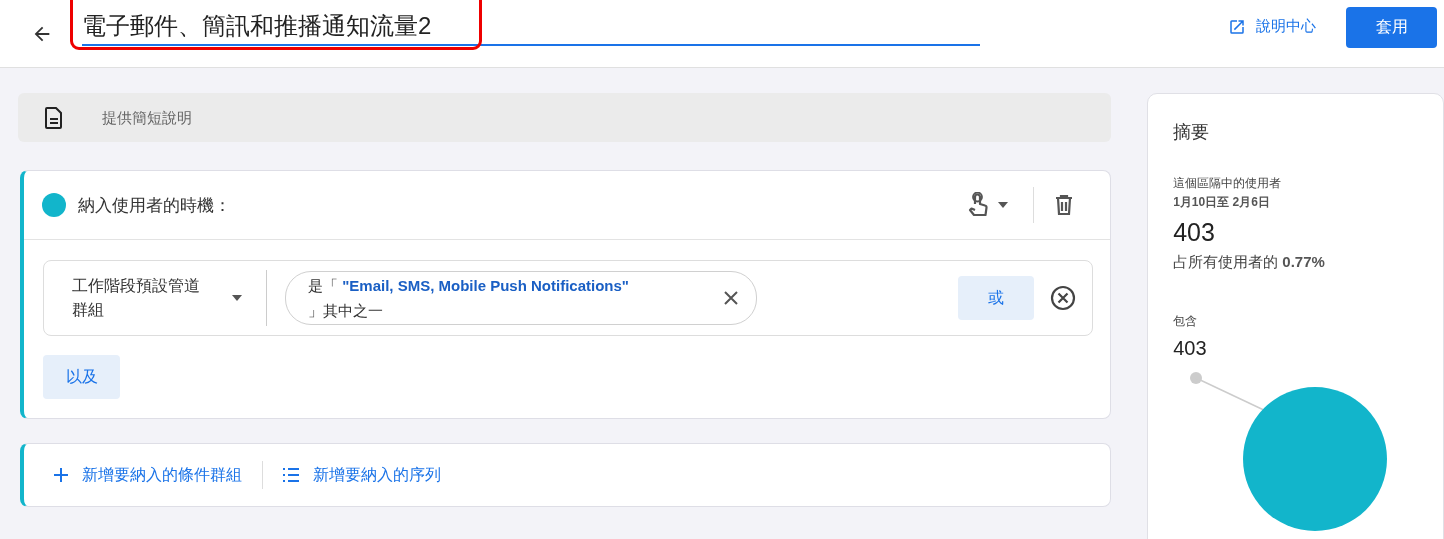 This screenshot has height=539, width=1444. What do you see at coordinates (1249, 262) in the screenshot?
I see `users-share: 占所有使用者的 0.77%` at bounding box center [1249, 262].